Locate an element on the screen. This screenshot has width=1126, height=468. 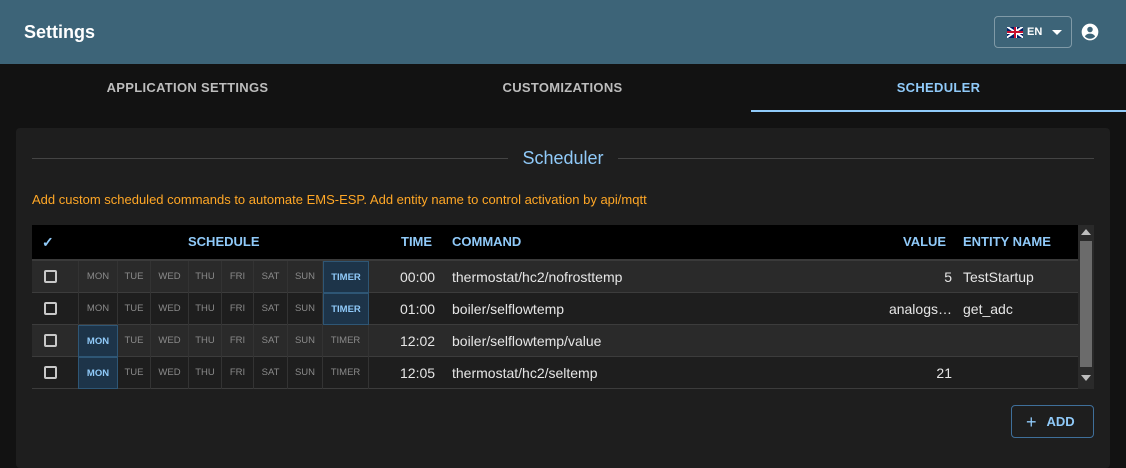
column-value: VALUE is located at coordinates (925, 241).